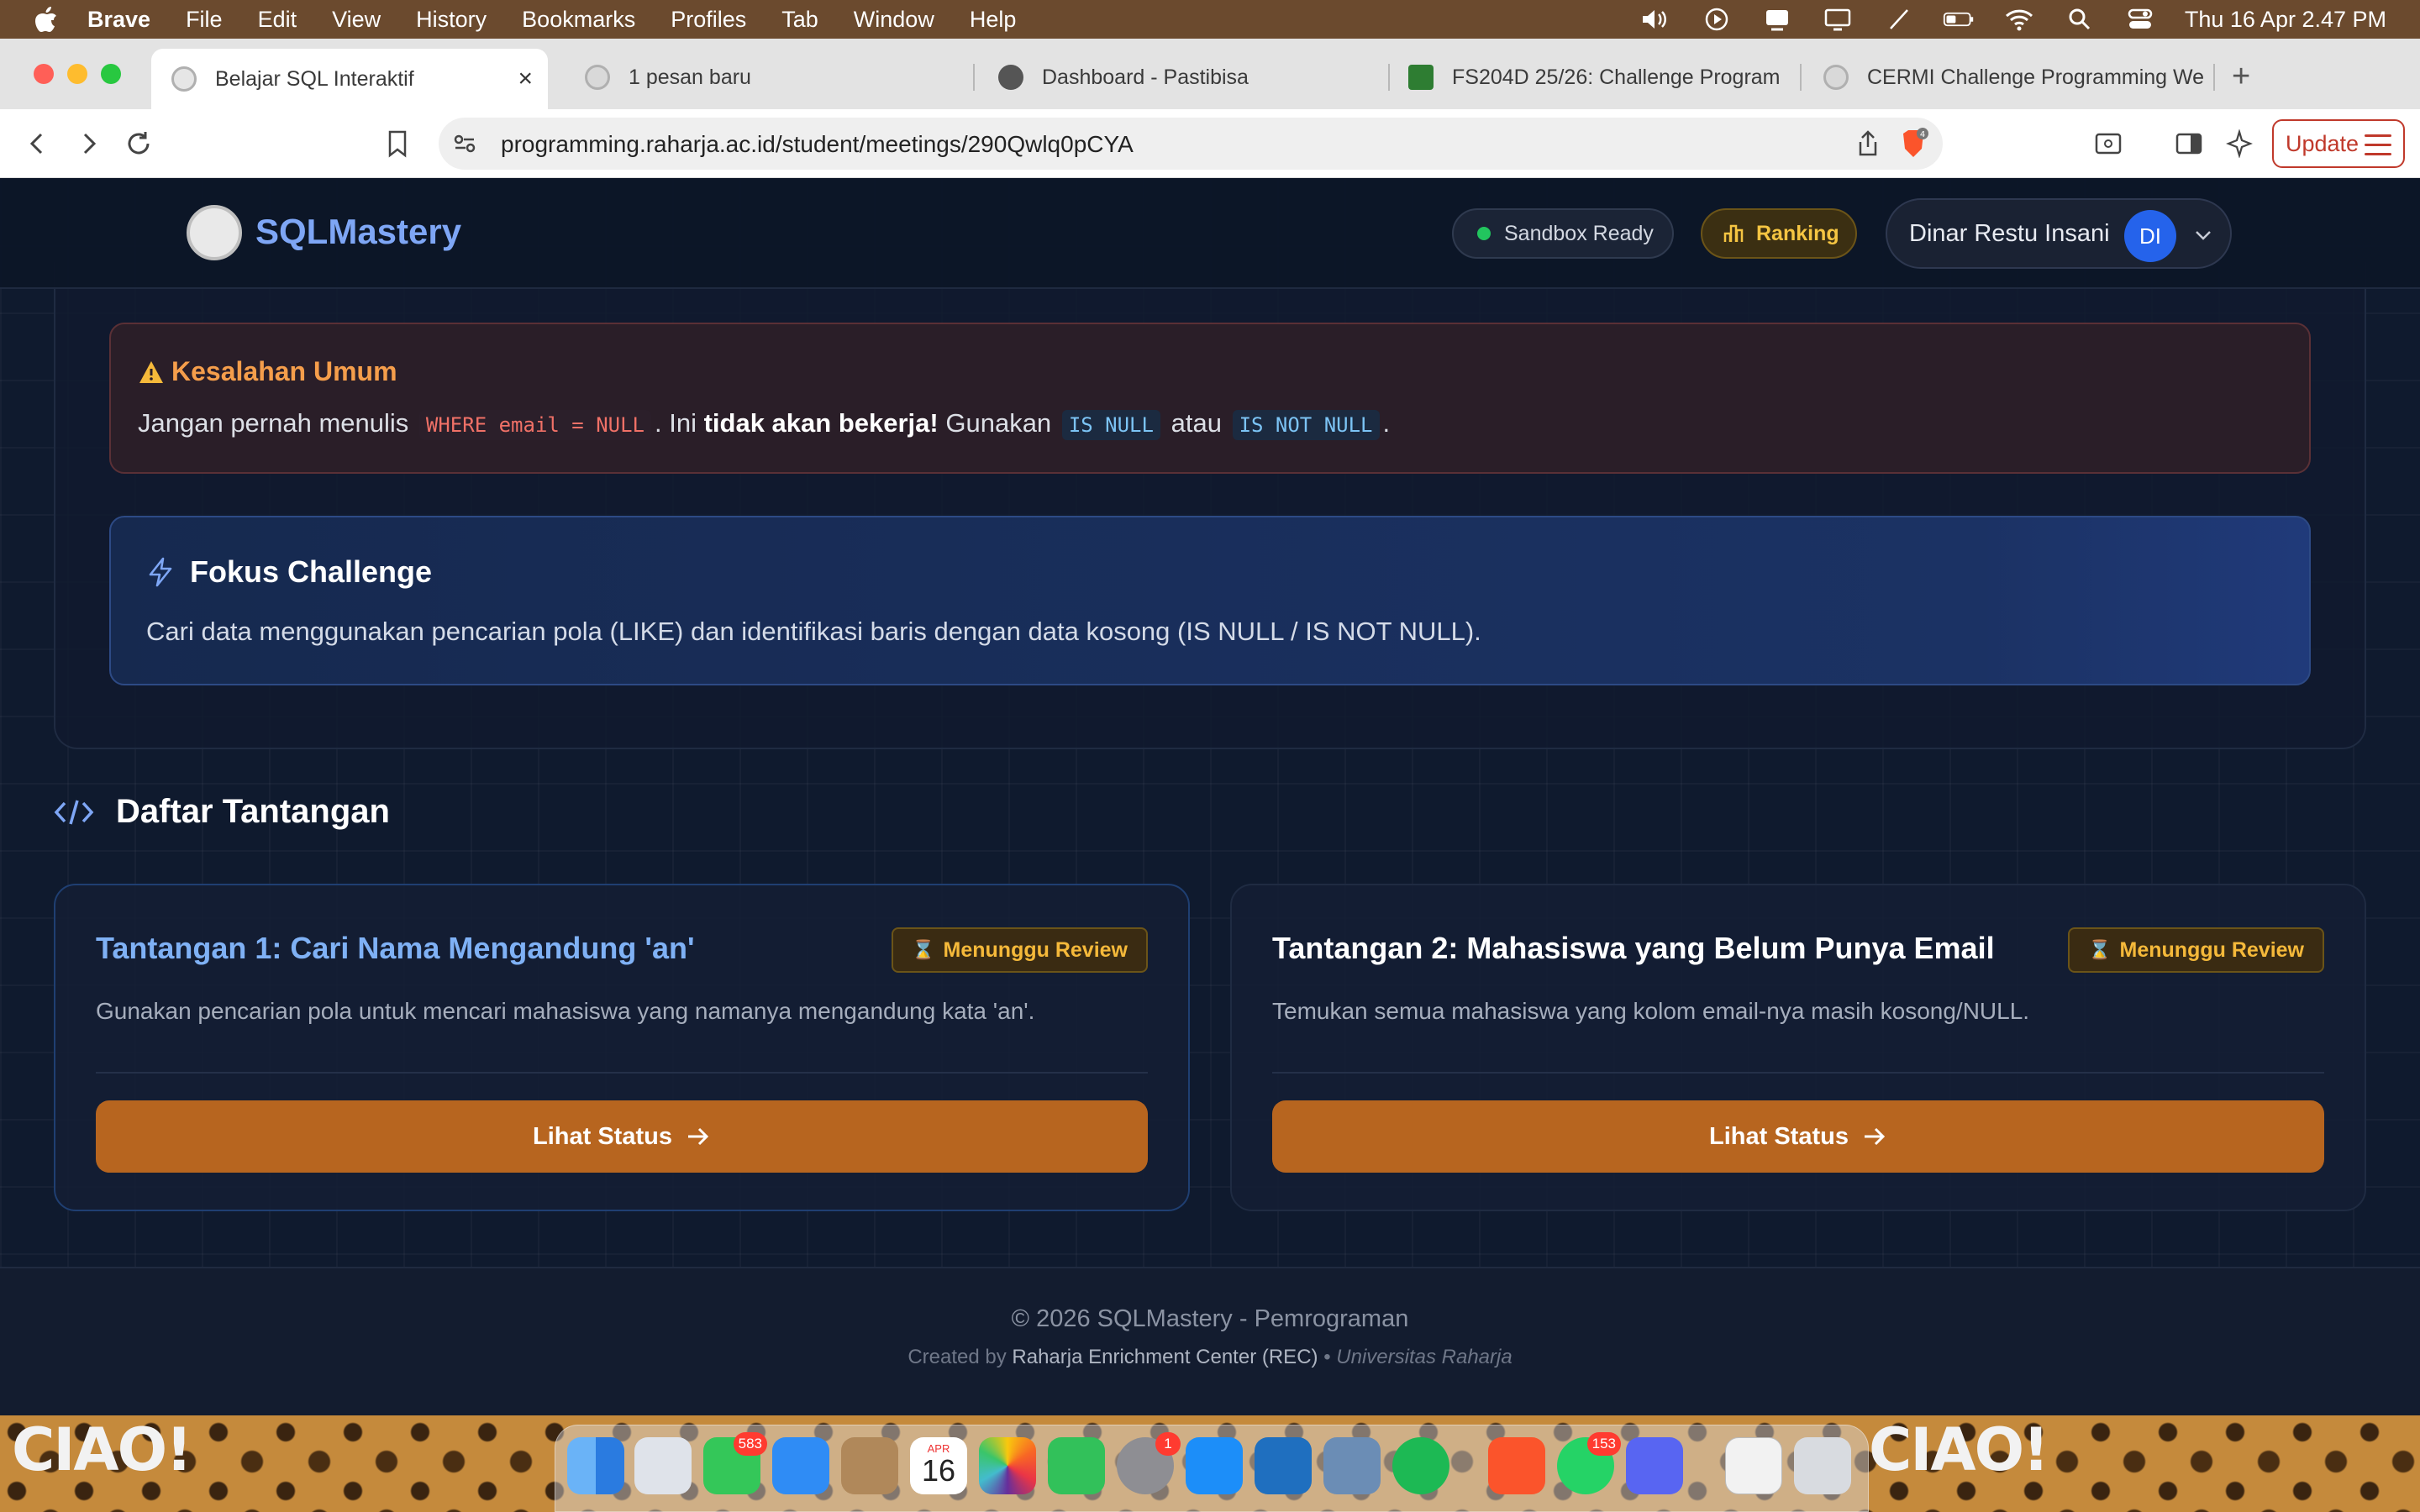 The image size is (2420, 1512). Describe the element at coordinates (204, 20) in the screenshot. I see `menu-file: File` at that location.